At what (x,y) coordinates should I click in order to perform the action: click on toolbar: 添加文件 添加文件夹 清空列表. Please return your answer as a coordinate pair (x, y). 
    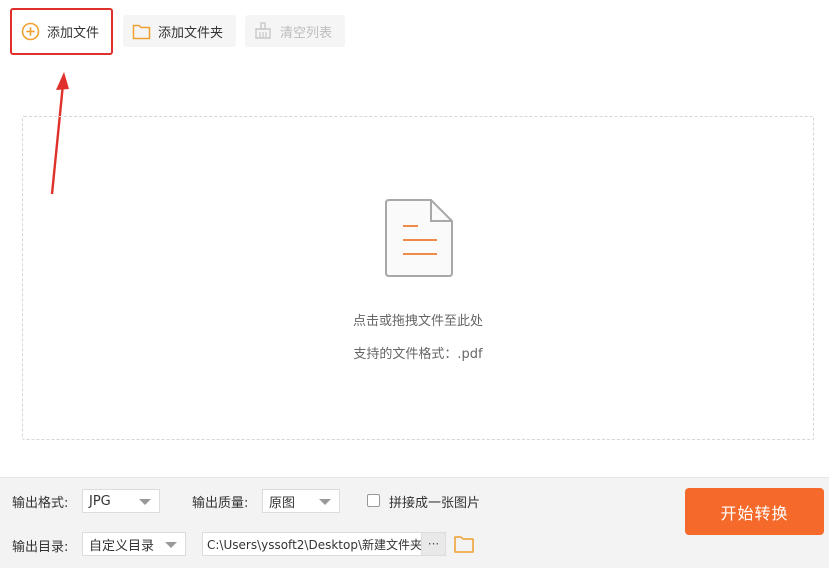
    Looking at the image, I should click on (414, 31).